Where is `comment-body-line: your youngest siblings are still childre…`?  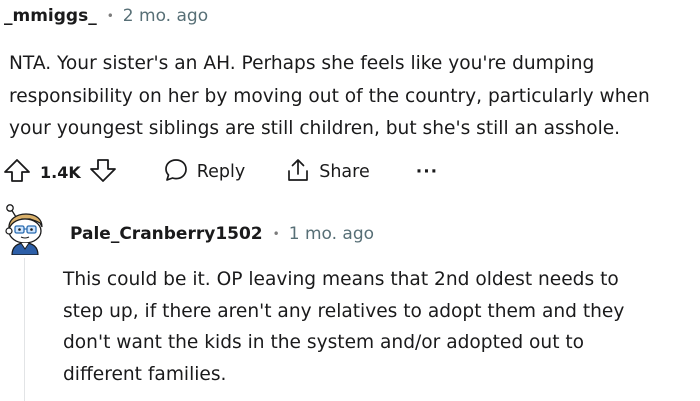
comment-body-line: your youngest siblings are still childre… is located at coordinates (315, 128).